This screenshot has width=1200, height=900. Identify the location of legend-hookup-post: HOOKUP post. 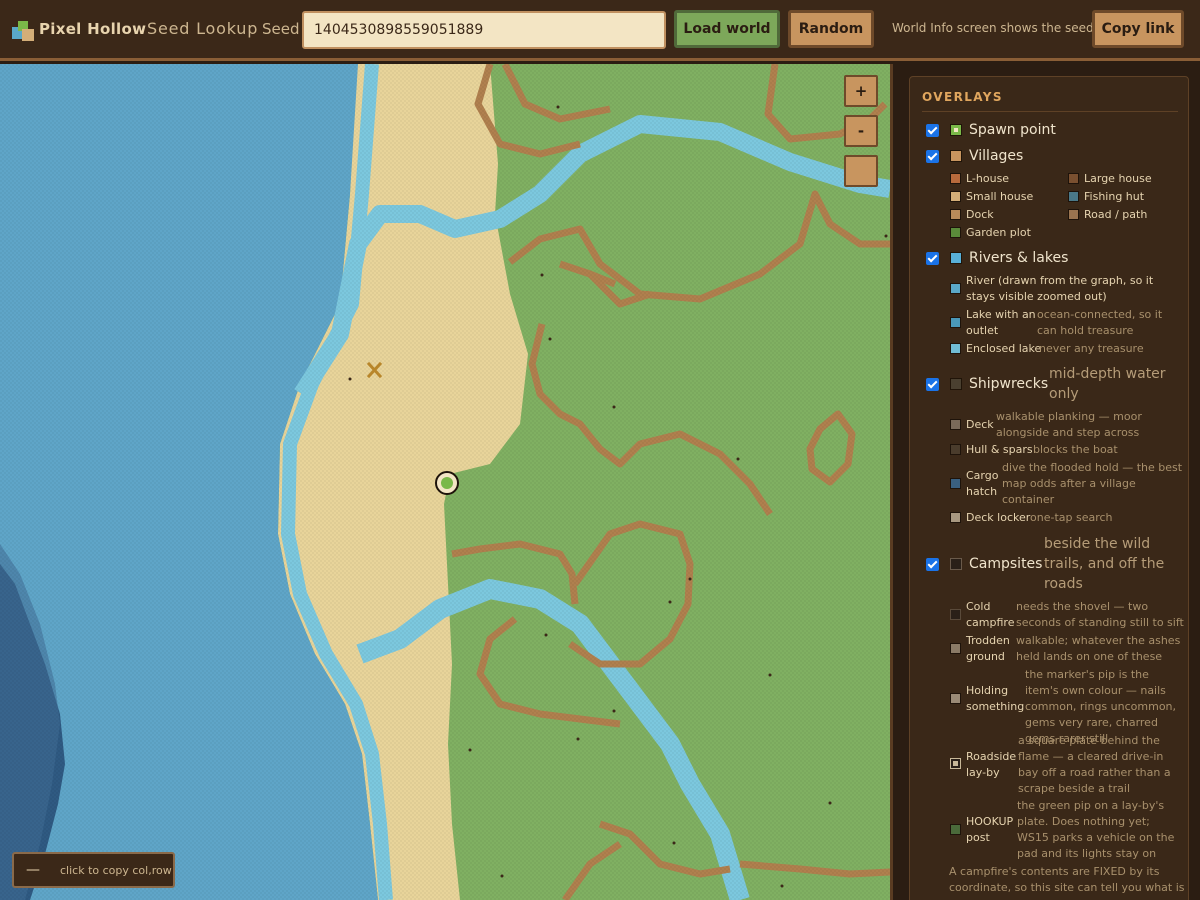
(990, 829).